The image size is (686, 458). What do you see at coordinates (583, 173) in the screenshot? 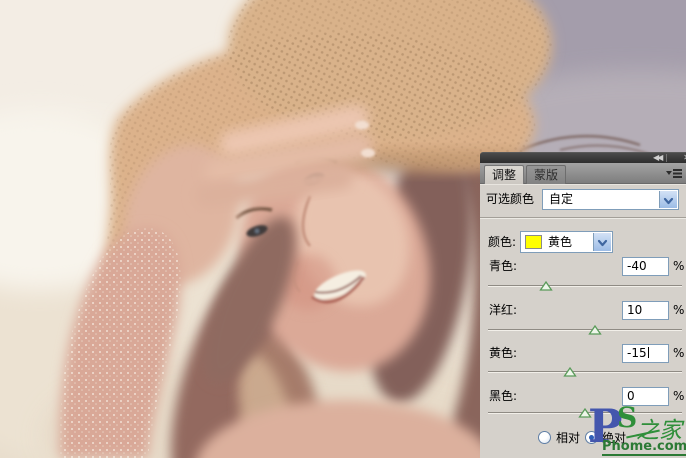
I see `panel-tab-strip: 调整 蒙版` at bounding box center [583, 173].